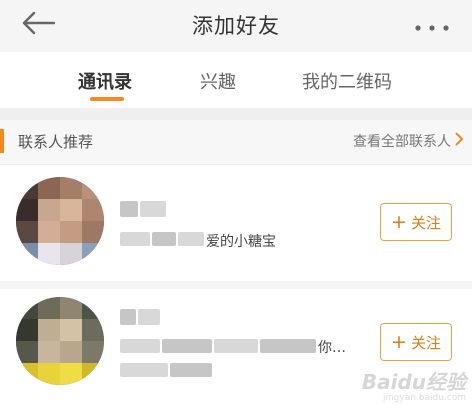 The width and height of the screenshot is (472, 405). What do you see at coordinates (107, 99) in the screenshot?
I see `active-tab-indicator` at bounding box center [107, 99].